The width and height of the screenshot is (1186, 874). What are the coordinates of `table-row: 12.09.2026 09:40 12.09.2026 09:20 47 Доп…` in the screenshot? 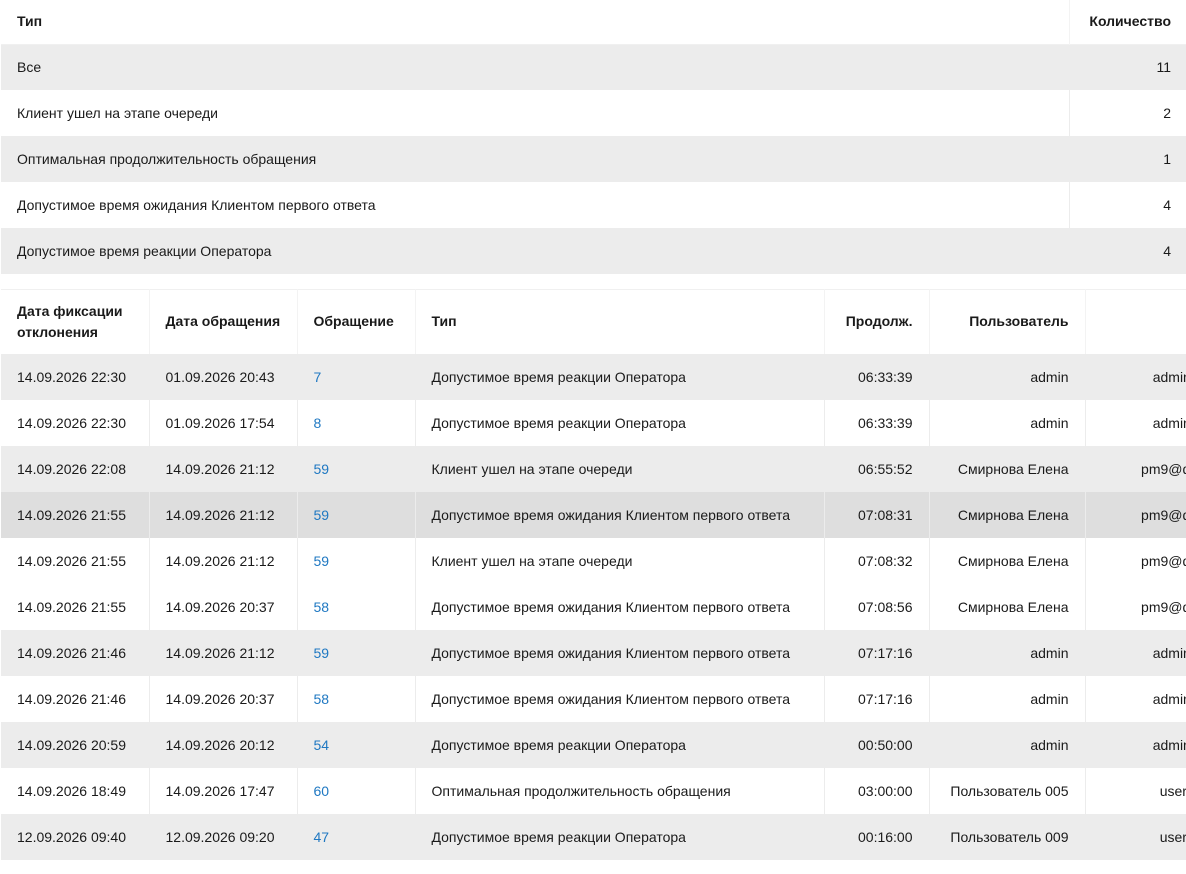 It's located at (593, 836).